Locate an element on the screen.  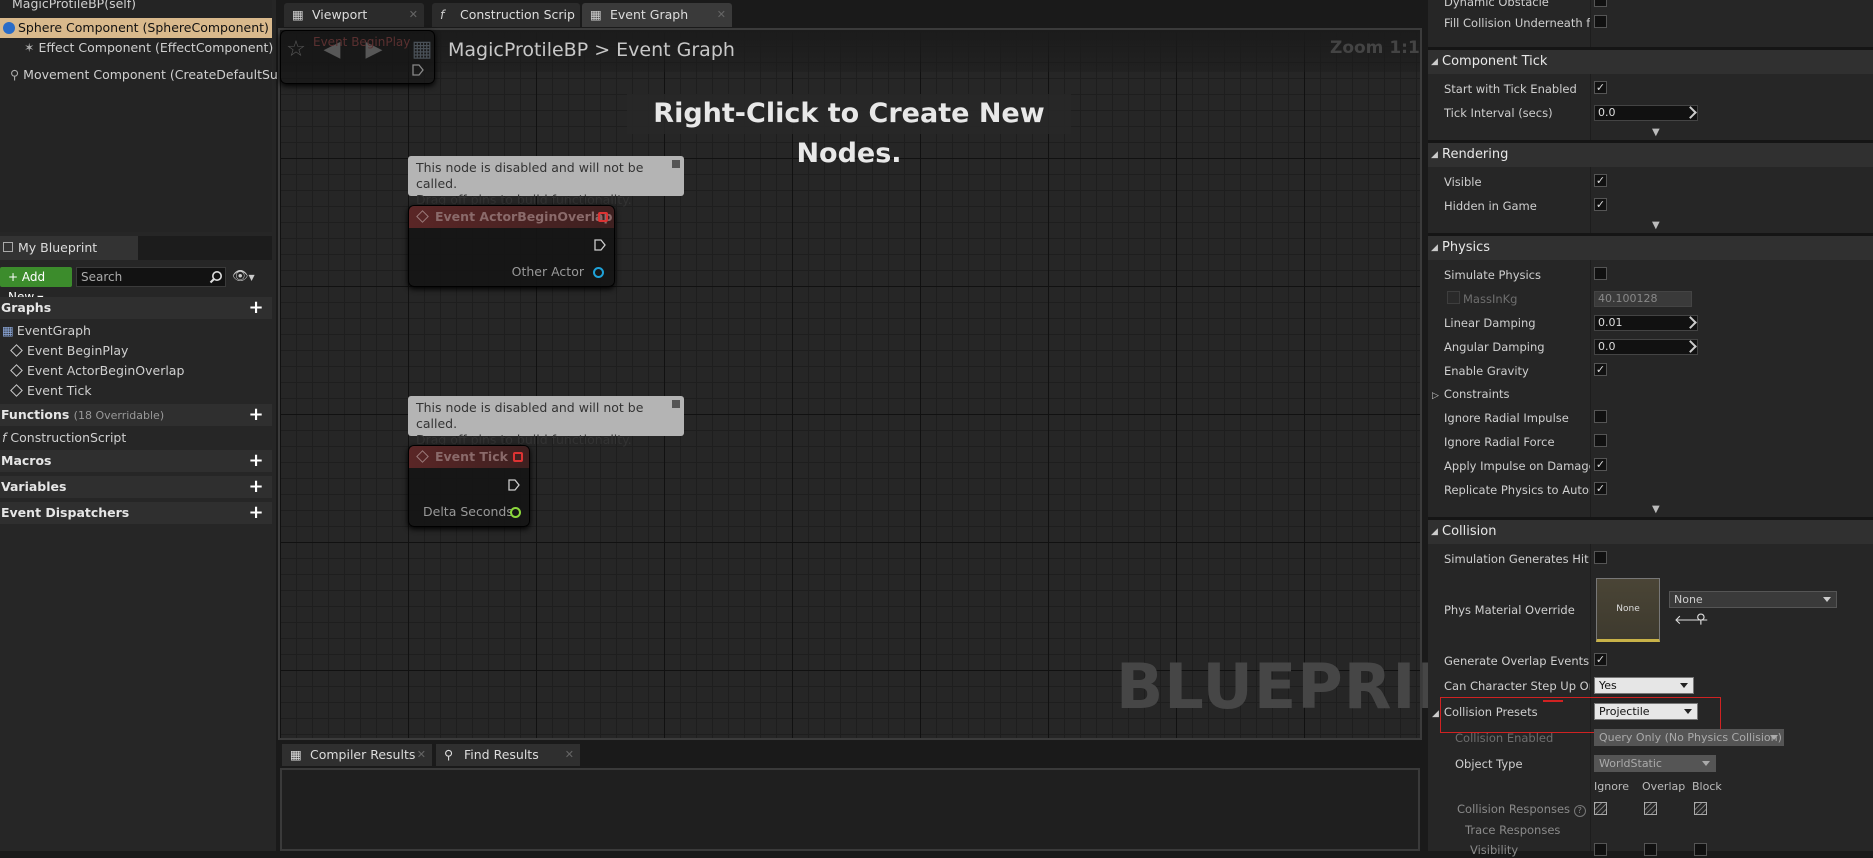
visibility-overlap-radio is located at coordinates (1650, 849).